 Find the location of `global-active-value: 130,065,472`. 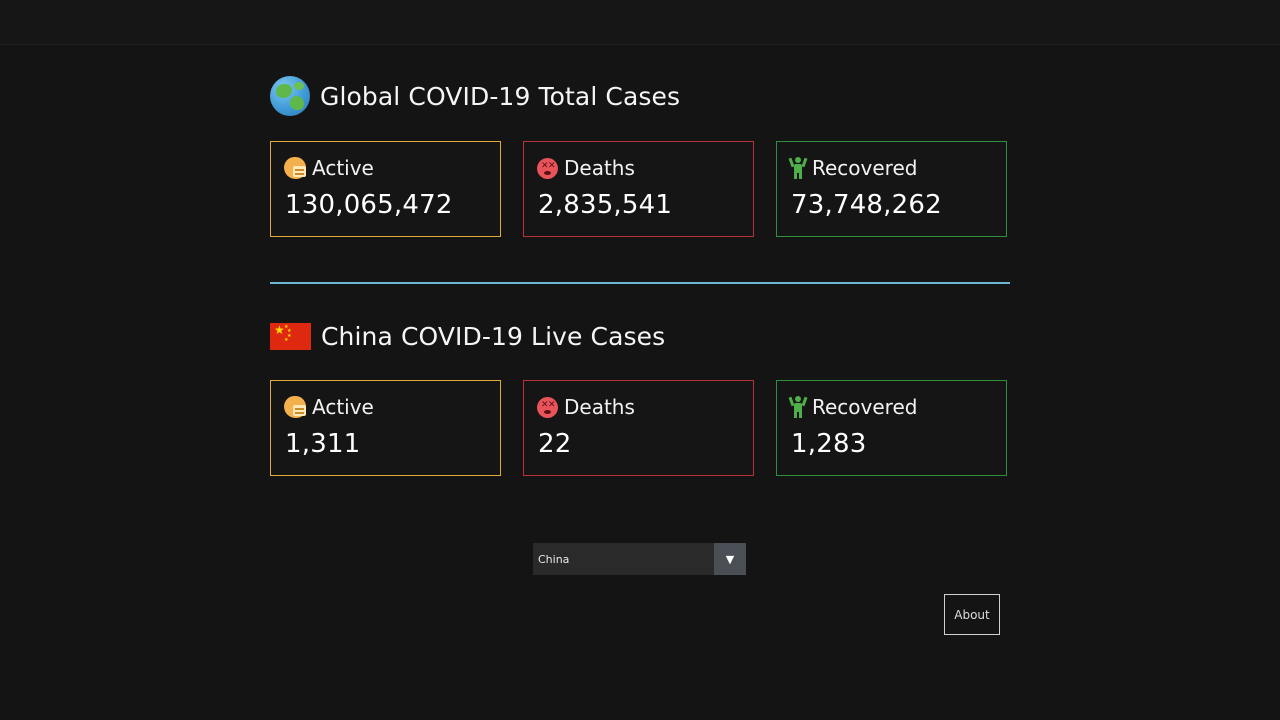

global-active-value: 130,065,472 is located at coordinates (369, 205).